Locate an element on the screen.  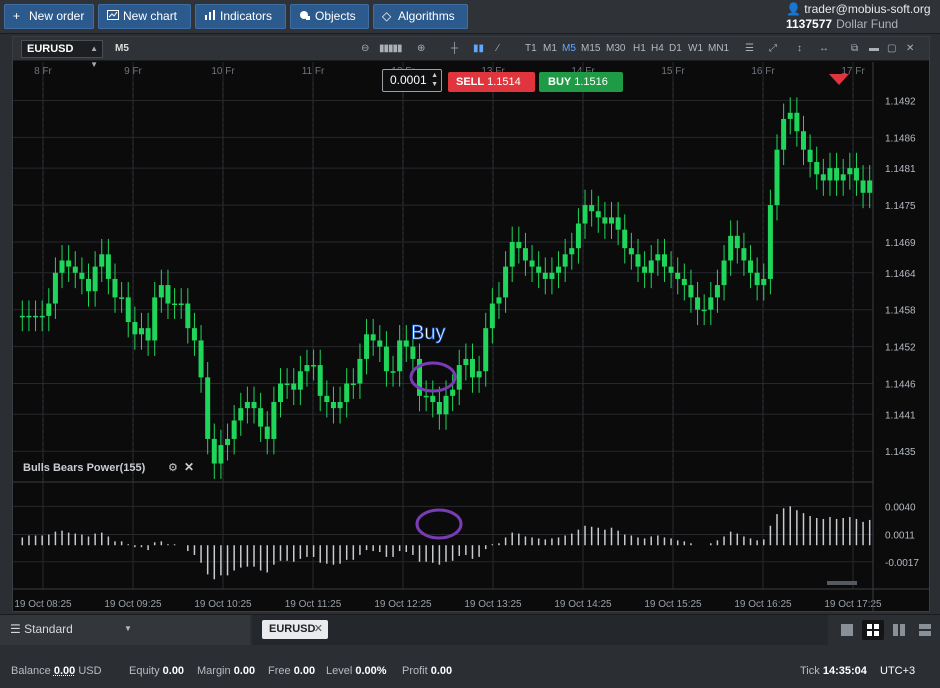
properties-icon: ☰ is located at coordinates (749, 49).